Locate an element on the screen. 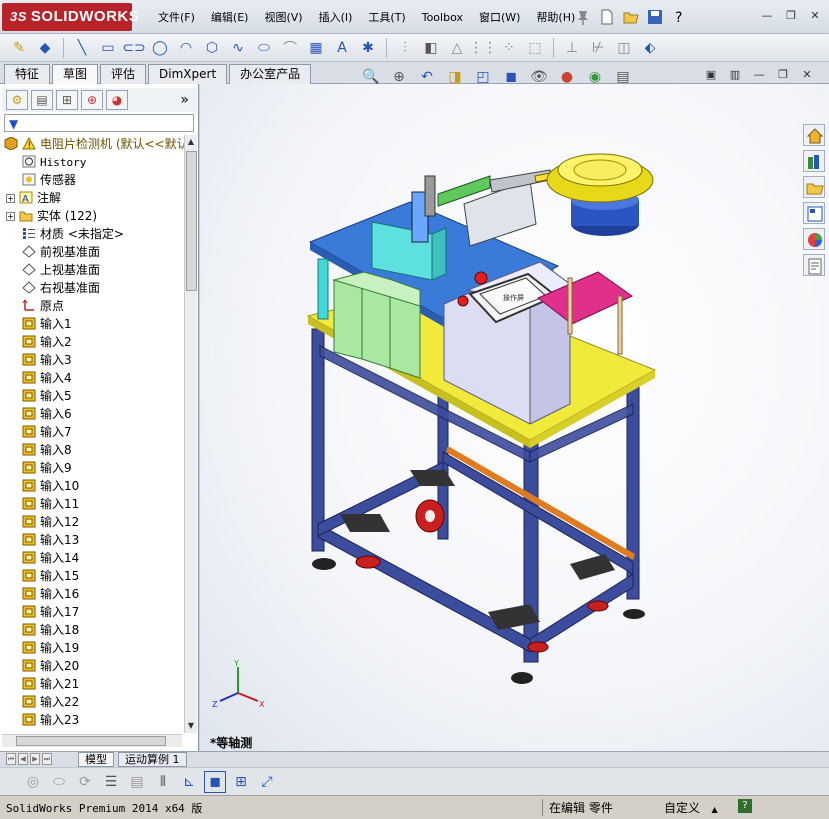 This screenshot has height=819, width=829. status-custom-units: 自定义 ▲ is located at coordinates (691, 807).